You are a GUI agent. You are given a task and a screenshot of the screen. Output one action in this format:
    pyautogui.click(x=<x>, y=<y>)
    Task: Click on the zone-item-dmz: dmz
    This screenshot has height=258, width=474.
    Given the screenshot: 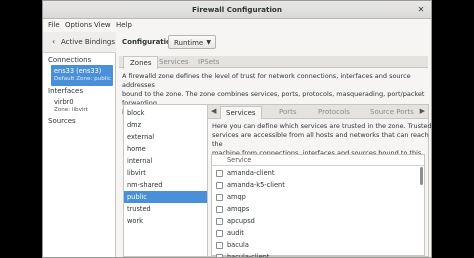 What is the action you would take?
    pyautogui.click(x=165, y=125)
    